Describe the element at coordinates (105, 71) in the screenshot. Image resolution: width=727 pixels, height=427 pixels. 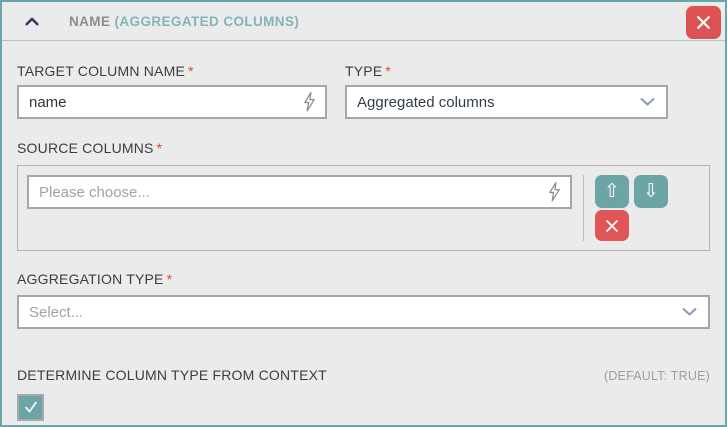
I see `target-column-name-label: TARGET COLUMN NAME *` at that location.